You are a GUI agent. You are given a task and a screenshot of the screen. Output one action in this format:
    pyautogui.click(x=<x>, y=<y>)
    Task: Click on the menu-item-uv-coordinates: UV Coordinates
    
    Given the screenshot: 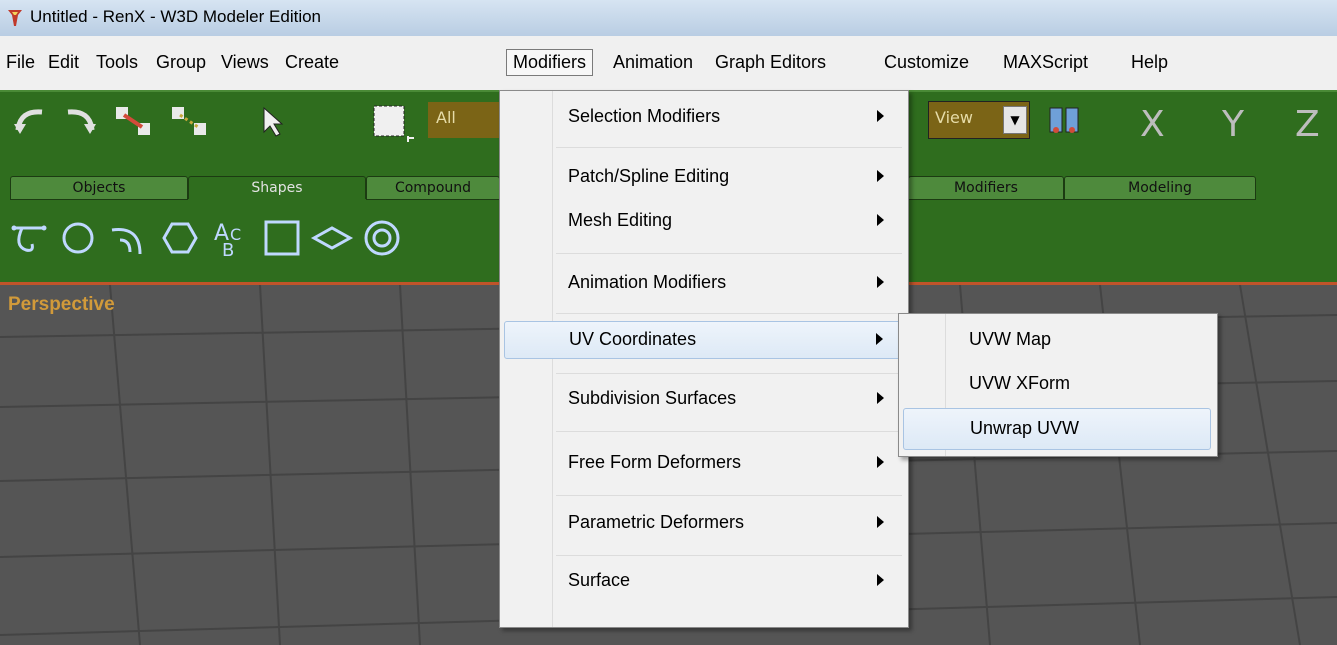 What is the action you would take?
    pyautogui.click(x=704, y=340)
    